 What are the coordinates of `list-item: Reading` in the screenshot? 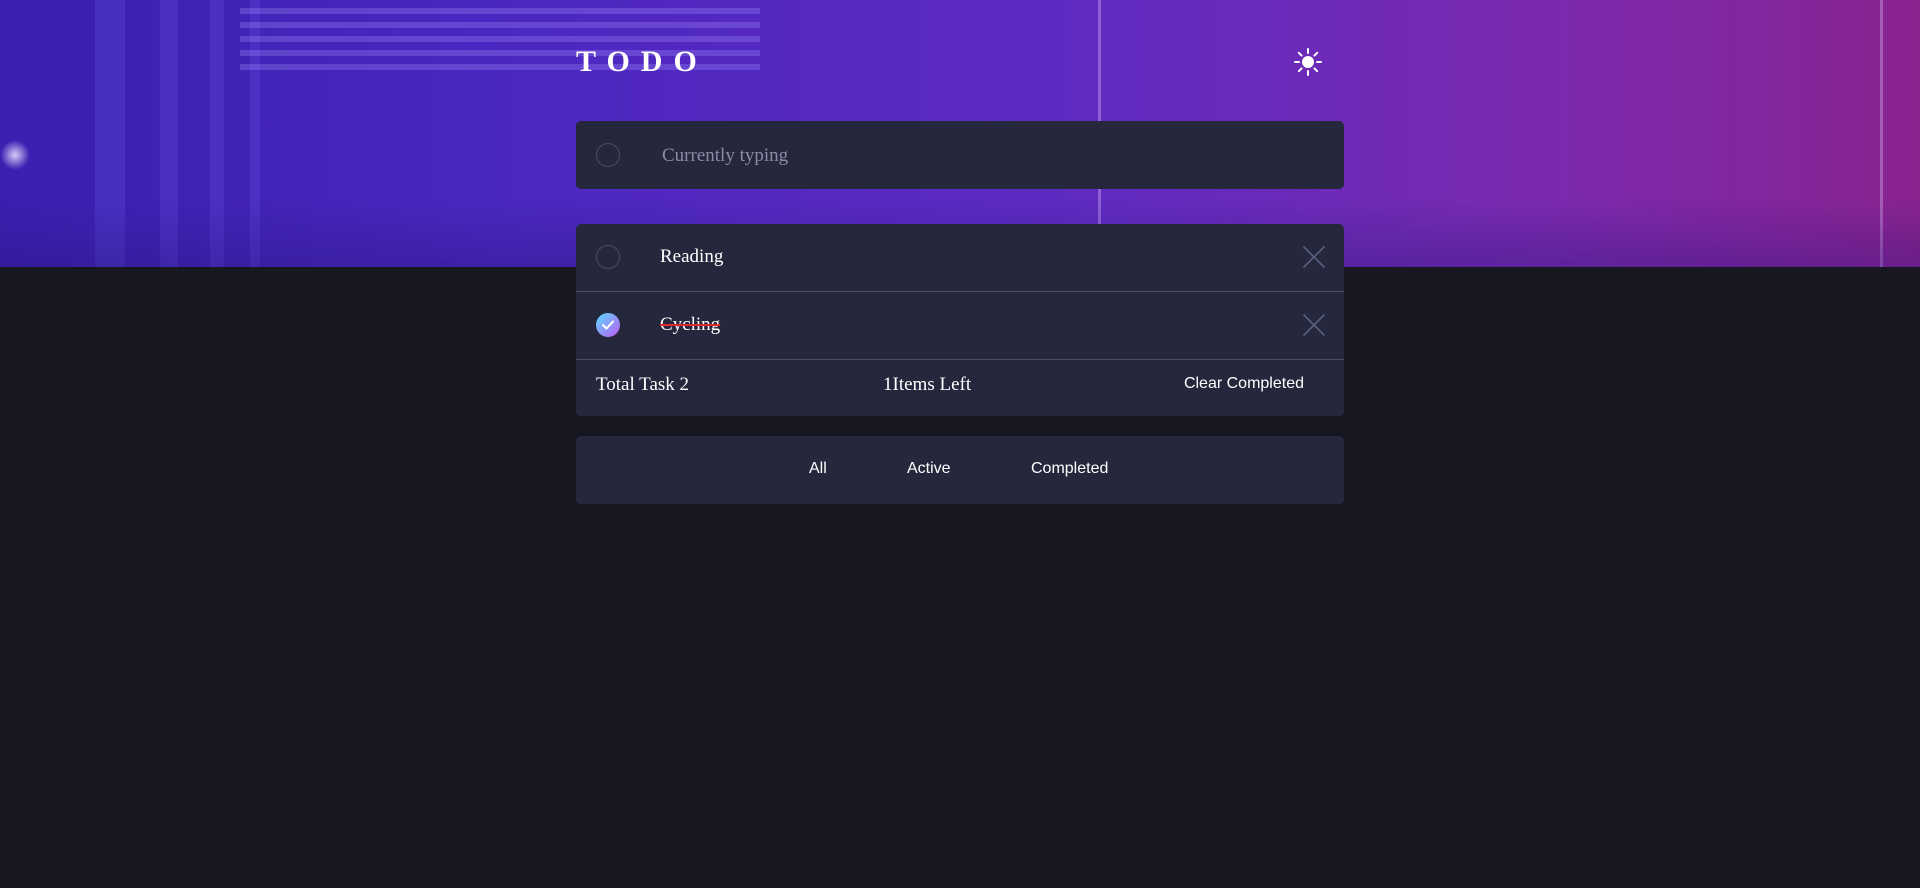 It's located at (960, 258).